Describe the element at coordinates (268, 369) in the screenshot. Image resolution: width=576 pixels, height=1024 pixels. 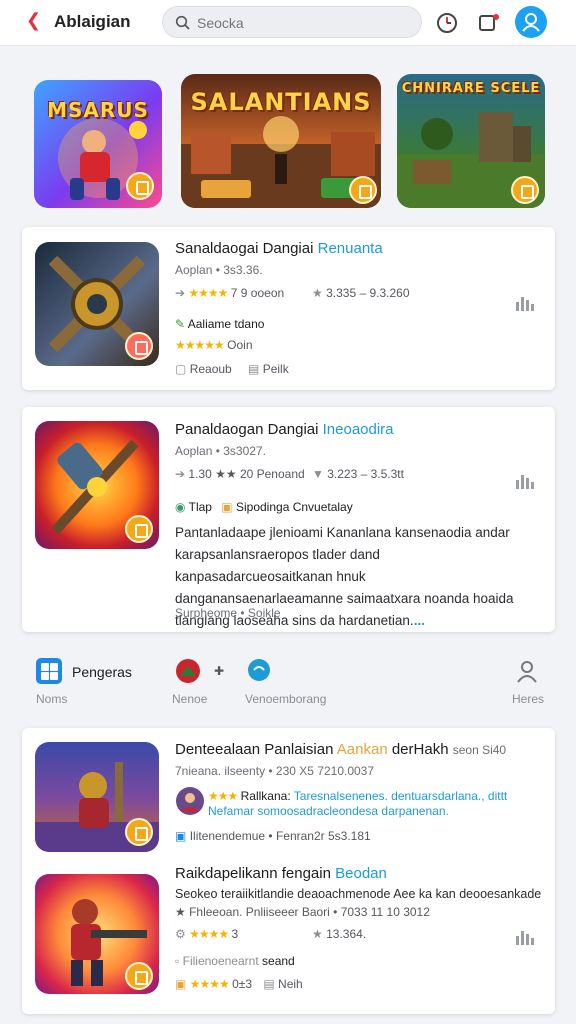
I see `action-detail: ▤ Peilk` at that location.